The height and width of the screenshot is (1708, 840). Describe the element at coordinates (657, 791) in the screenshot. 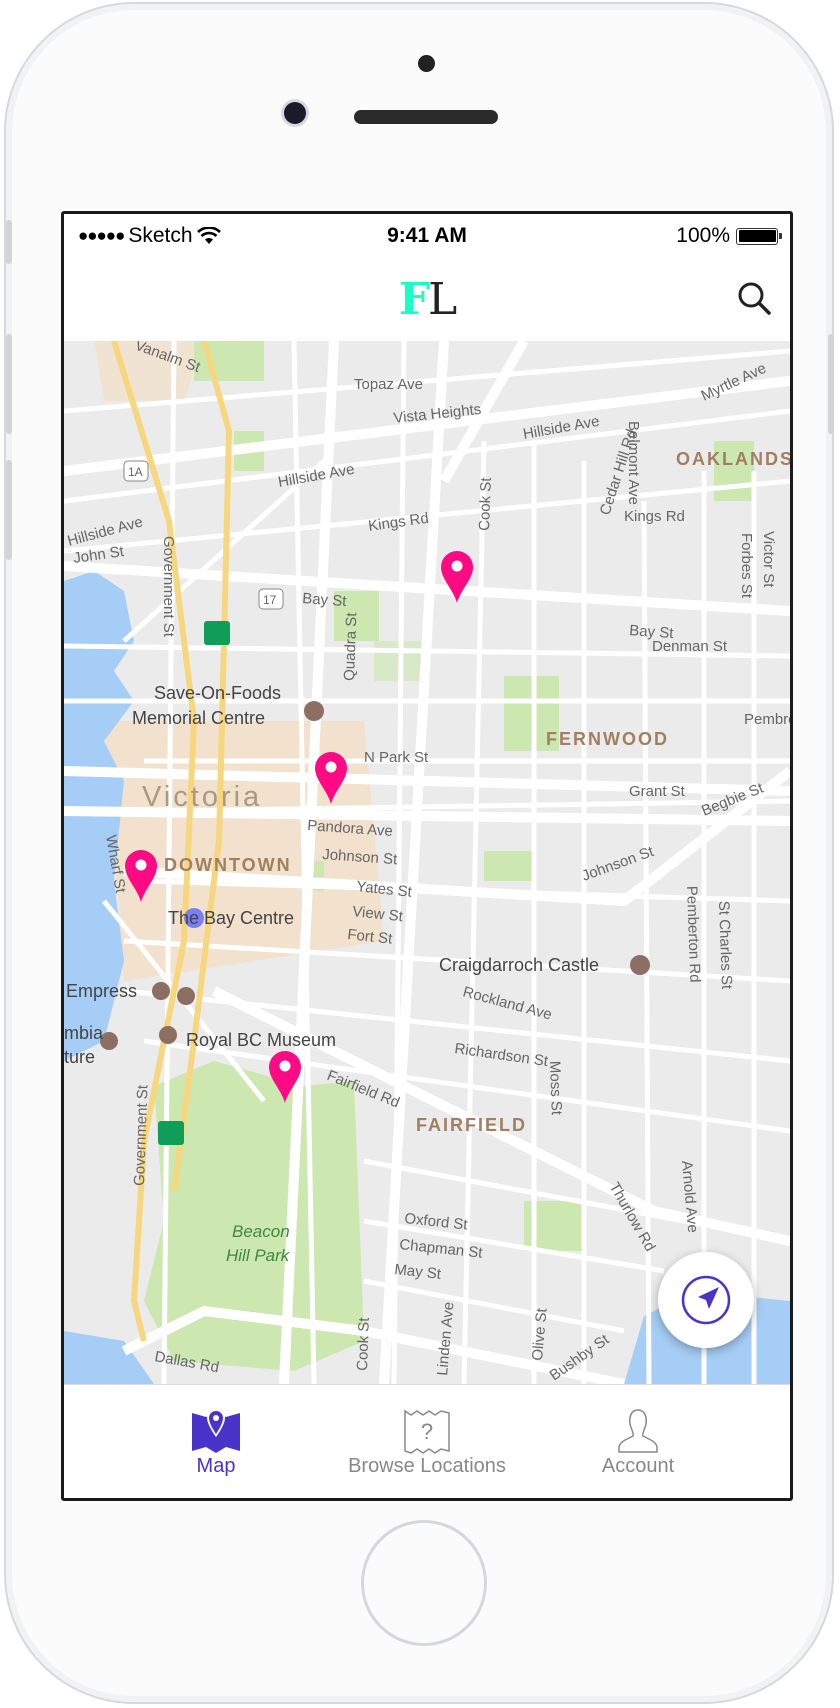

I see `street-label: Grant St` at that location.